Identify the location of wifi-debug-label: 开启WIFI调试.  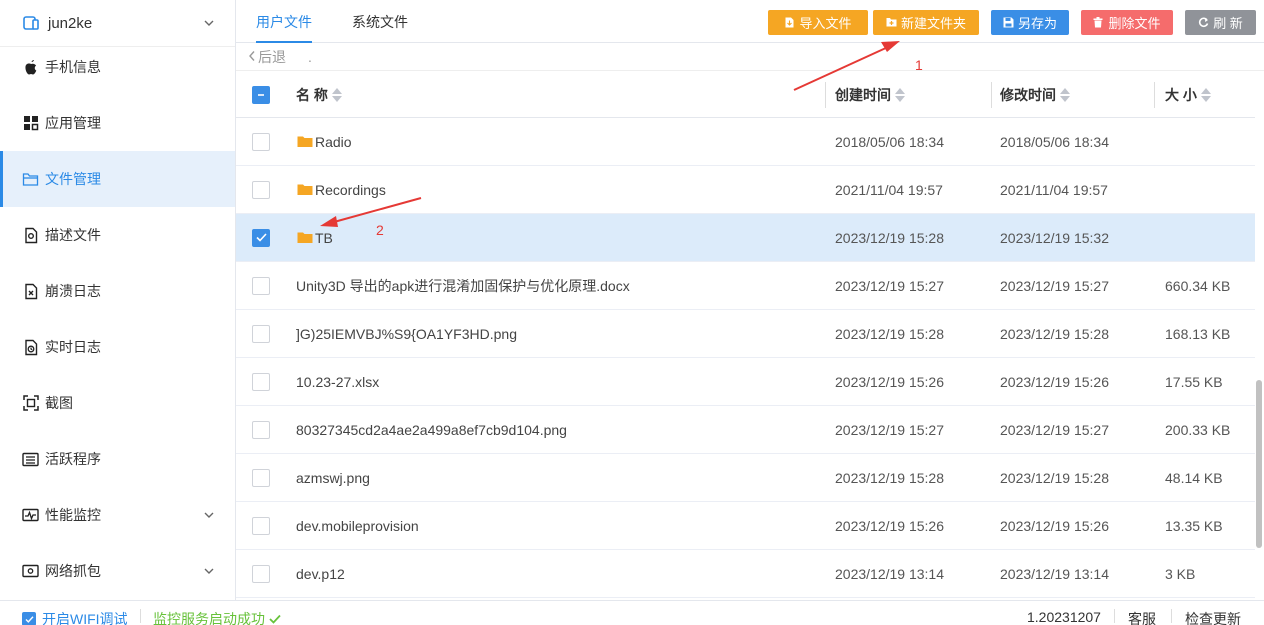
(85, 618).